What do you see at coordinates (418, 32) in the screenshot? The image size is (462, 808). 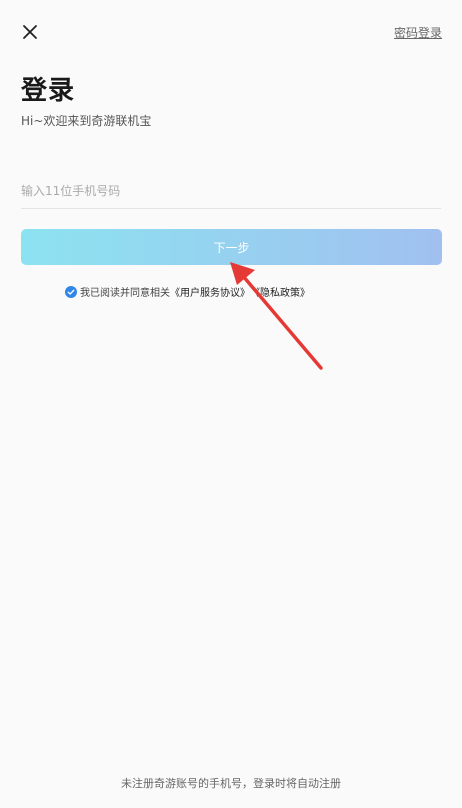 I see `password-login-link: 密码登录` at bounding box center [418, 32].